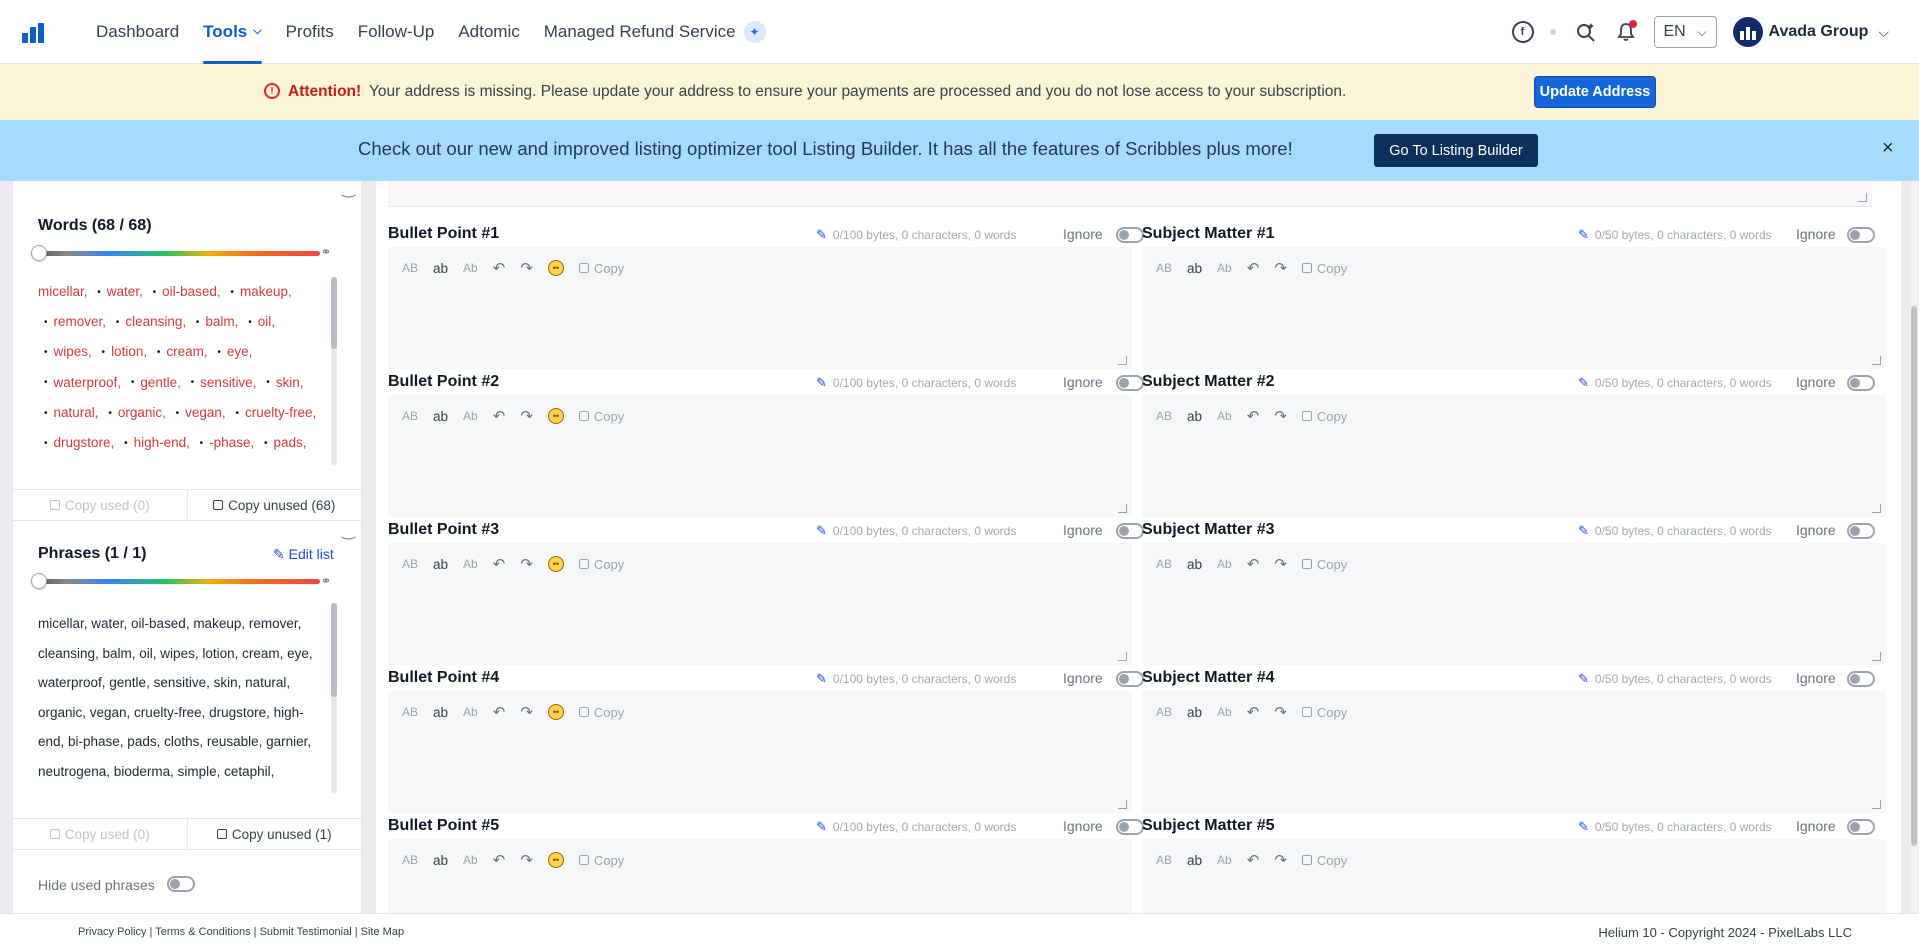 This screenshot has height=950, width=1919. What do you see at coordinates (231, 442) in the screenshot?
I see `keyword-chip: -phase,` at bounding box center [231, 442].